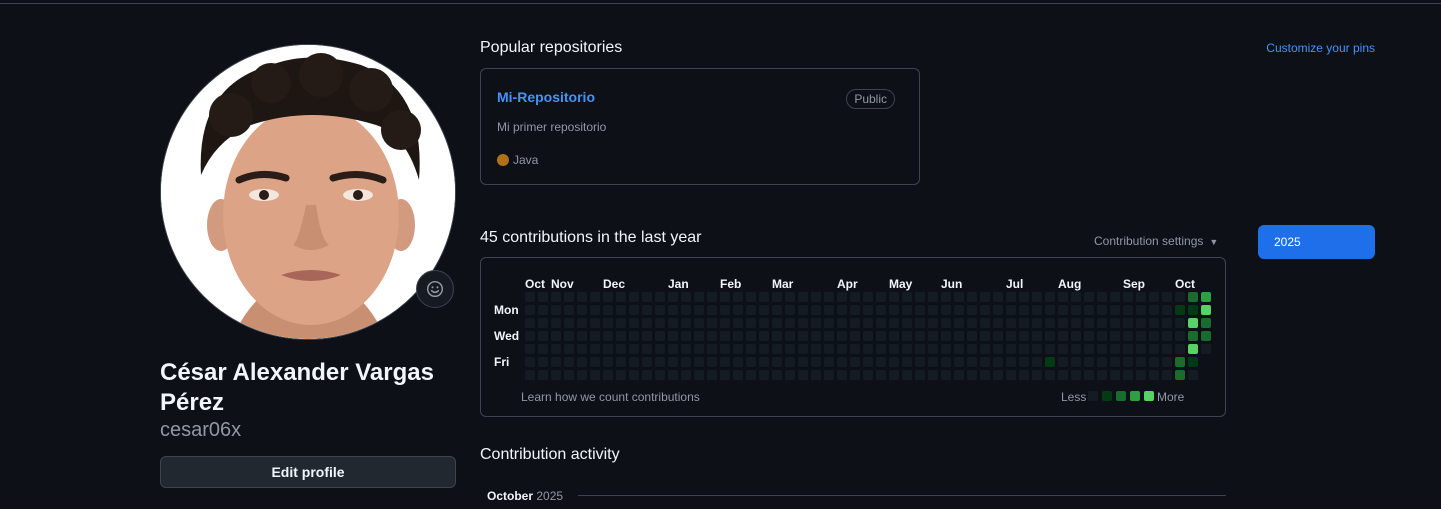 This screenshot has height=509, width=1441. What do you see at coordinates (1156, 241) in the screenshot?
I see `contribution-settings-dropdown: Contribution settings ▼` at bounding box center [1156, 241].